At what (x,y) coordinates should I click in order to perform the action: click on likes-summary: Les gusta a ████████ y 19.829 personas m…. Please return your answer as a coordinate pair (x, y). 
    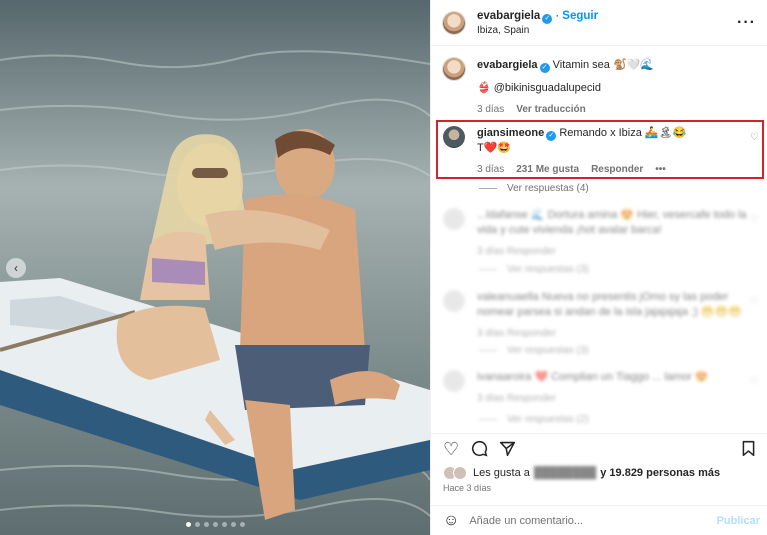
    Looking at the image, I should click on (581, 473).